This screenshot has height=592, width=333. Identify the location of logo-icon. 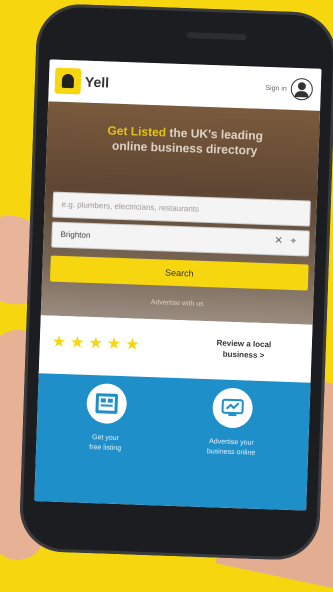
(68, 81).